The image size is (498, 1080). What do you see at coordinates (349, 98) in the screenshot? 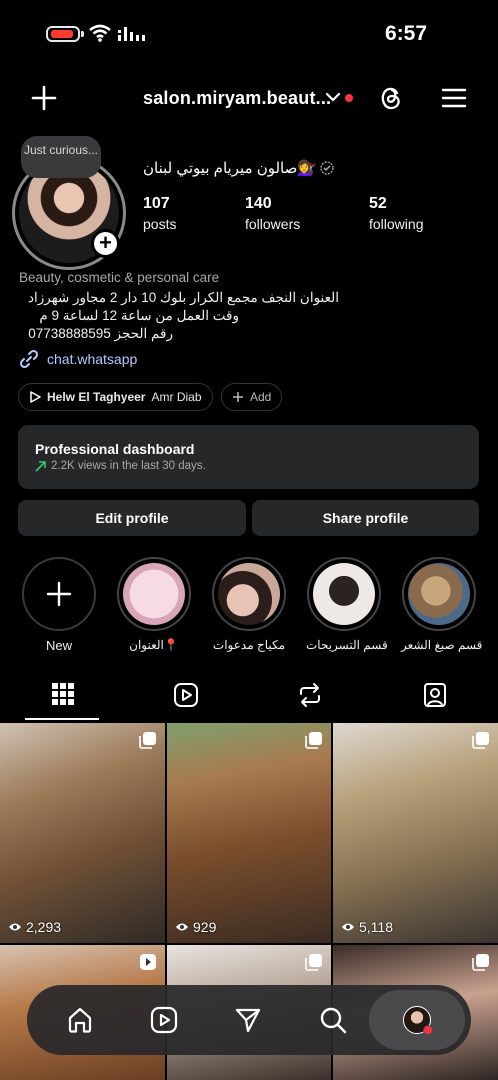
I see `notification-dot` at bounding box center [349, 98].